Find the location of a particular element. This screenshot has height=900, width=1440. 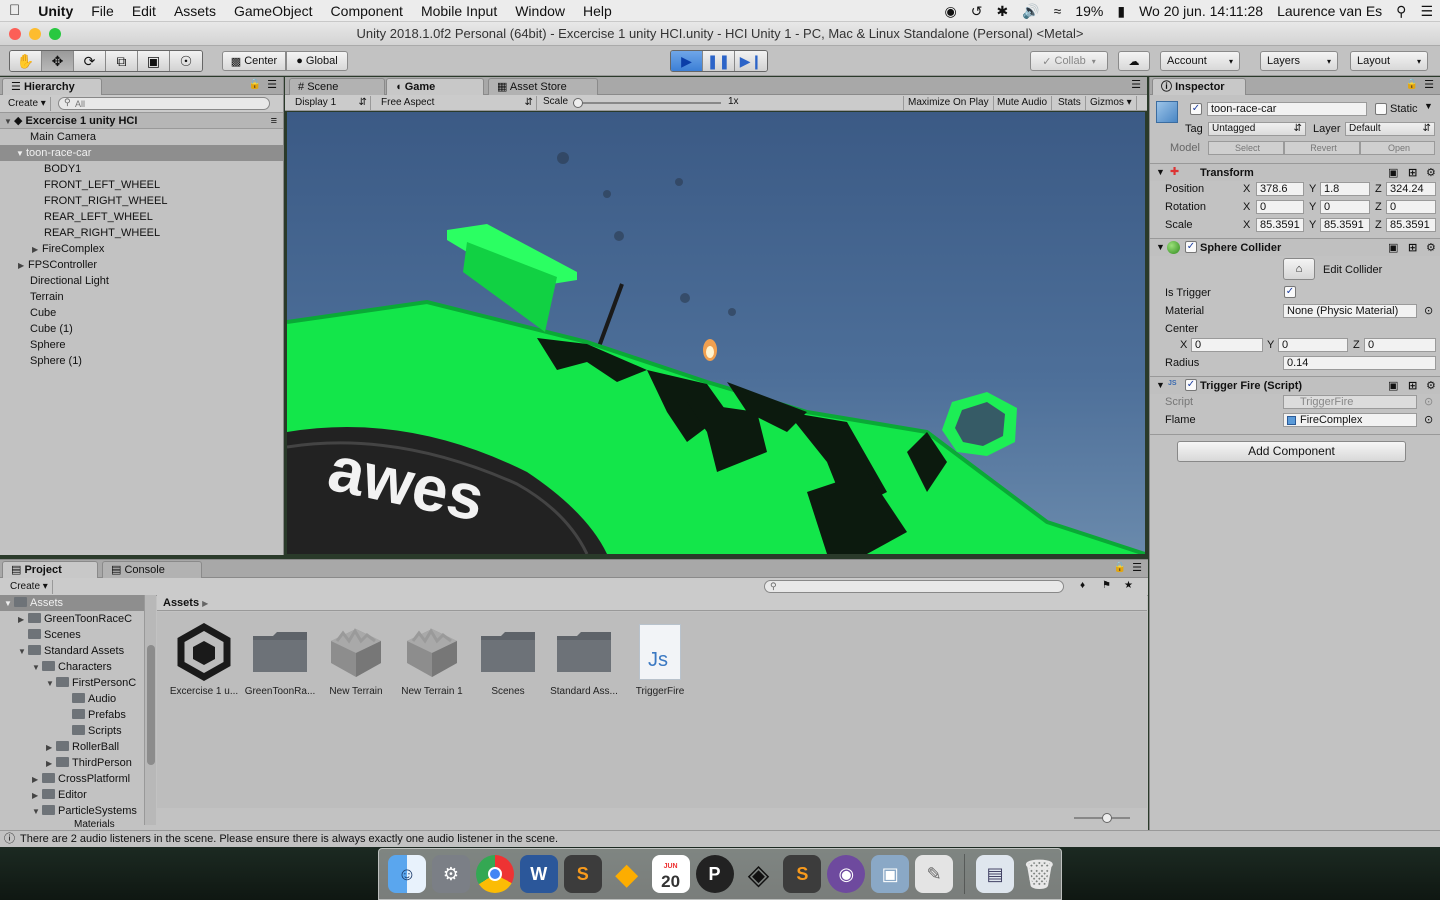

menubar-clock: Wo 20 jun. 14:11:28 is located at coordinates (1201, 11).